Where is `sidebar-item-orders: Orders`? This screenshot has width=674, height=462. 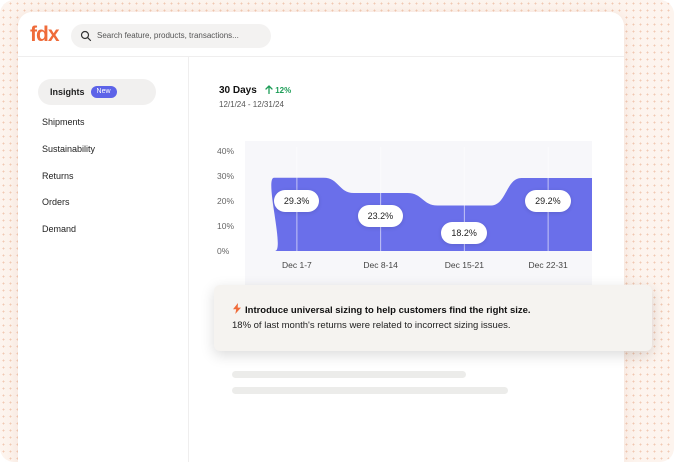
sidebar-item-orders: Orders is located at coordinates (97, 202).